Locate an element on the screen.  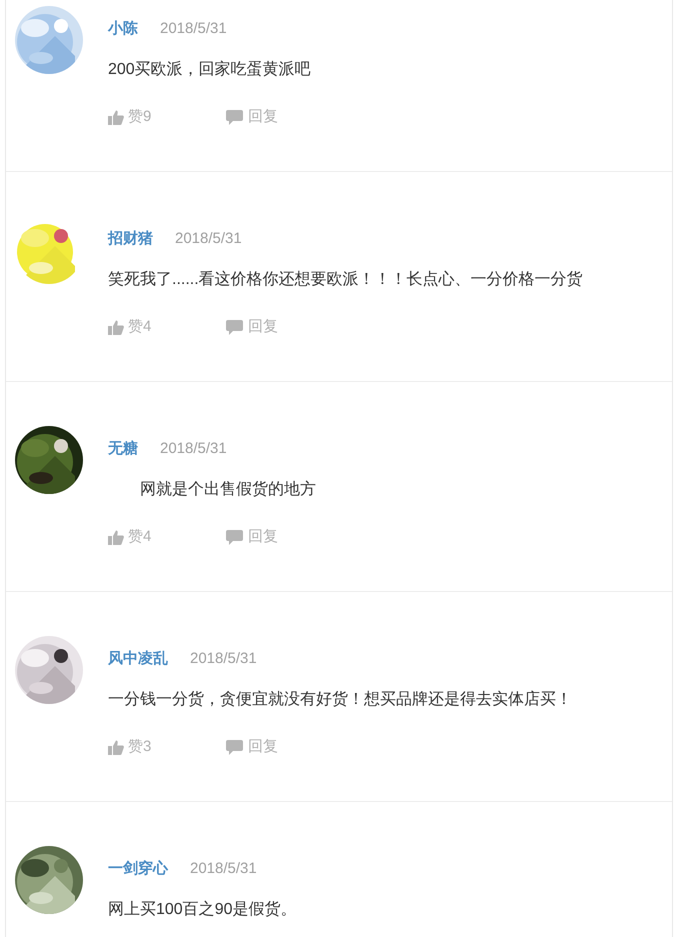
comment-text: 网就是个出售假货的地方 is located at coordinates (227, 490).